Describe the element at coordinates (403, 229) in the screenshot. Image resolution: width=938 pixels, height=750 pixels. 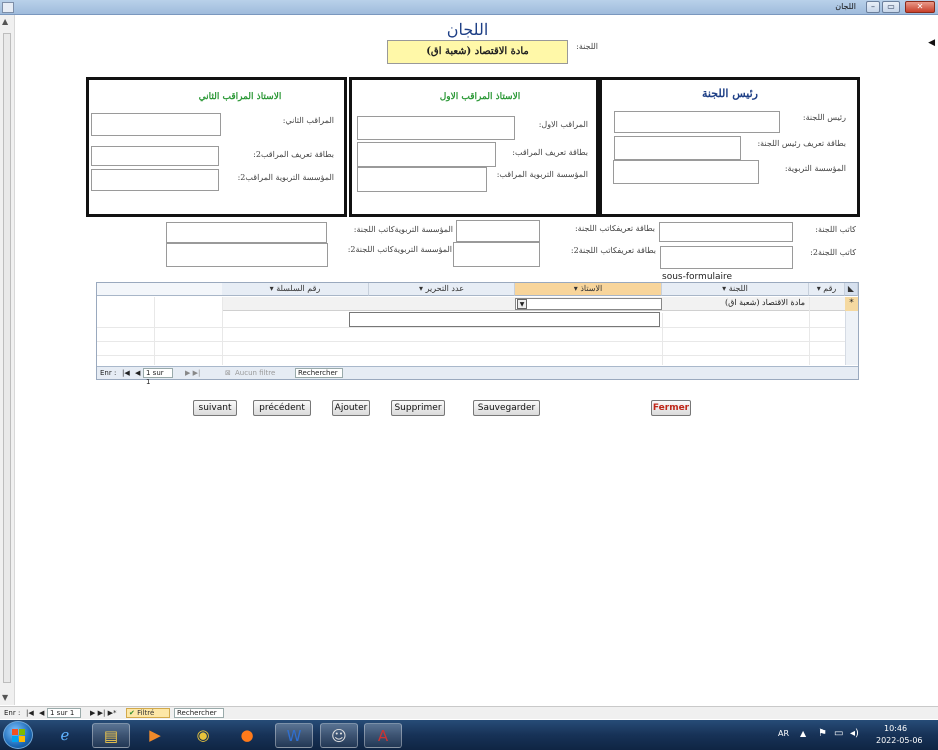
I see `secretary1-institution-label: المؤسسة التربويةكاتب اللجنة:` at that location.